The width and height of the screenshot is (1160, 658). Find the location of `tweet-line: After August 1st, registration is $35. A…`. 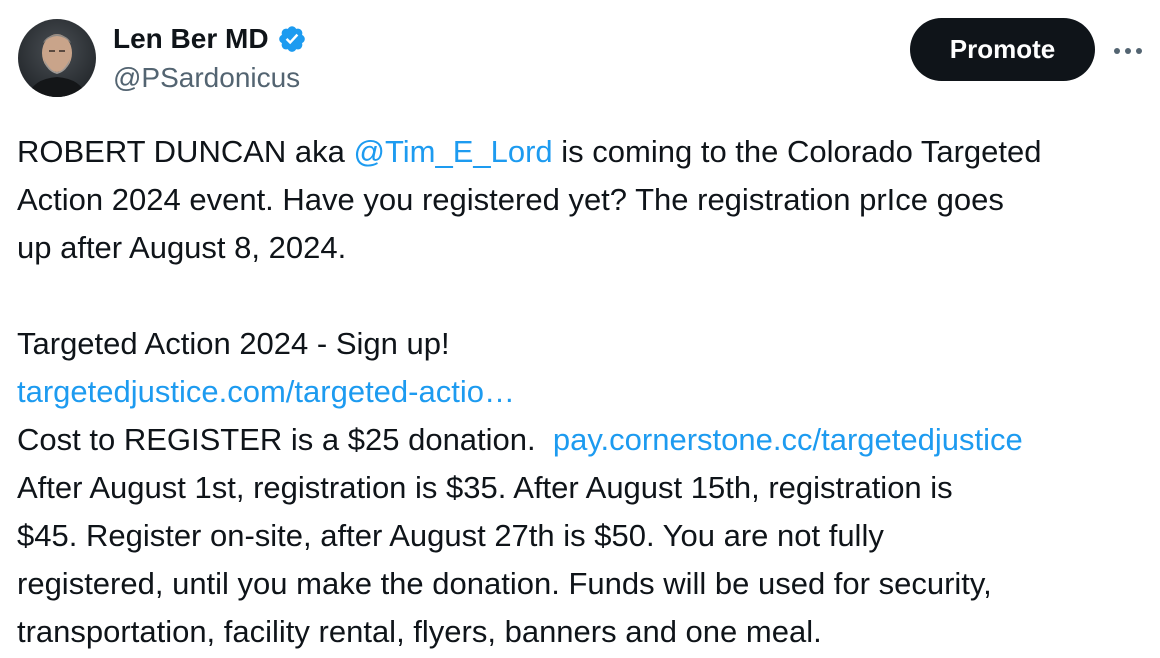

tweet-line: After August 1st, registration is $35. A… is located at coordinates (485, 487).